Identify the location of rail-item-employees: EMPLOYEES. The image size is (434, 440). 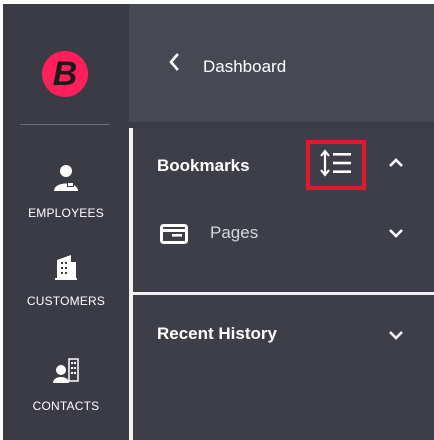
(66, 199).